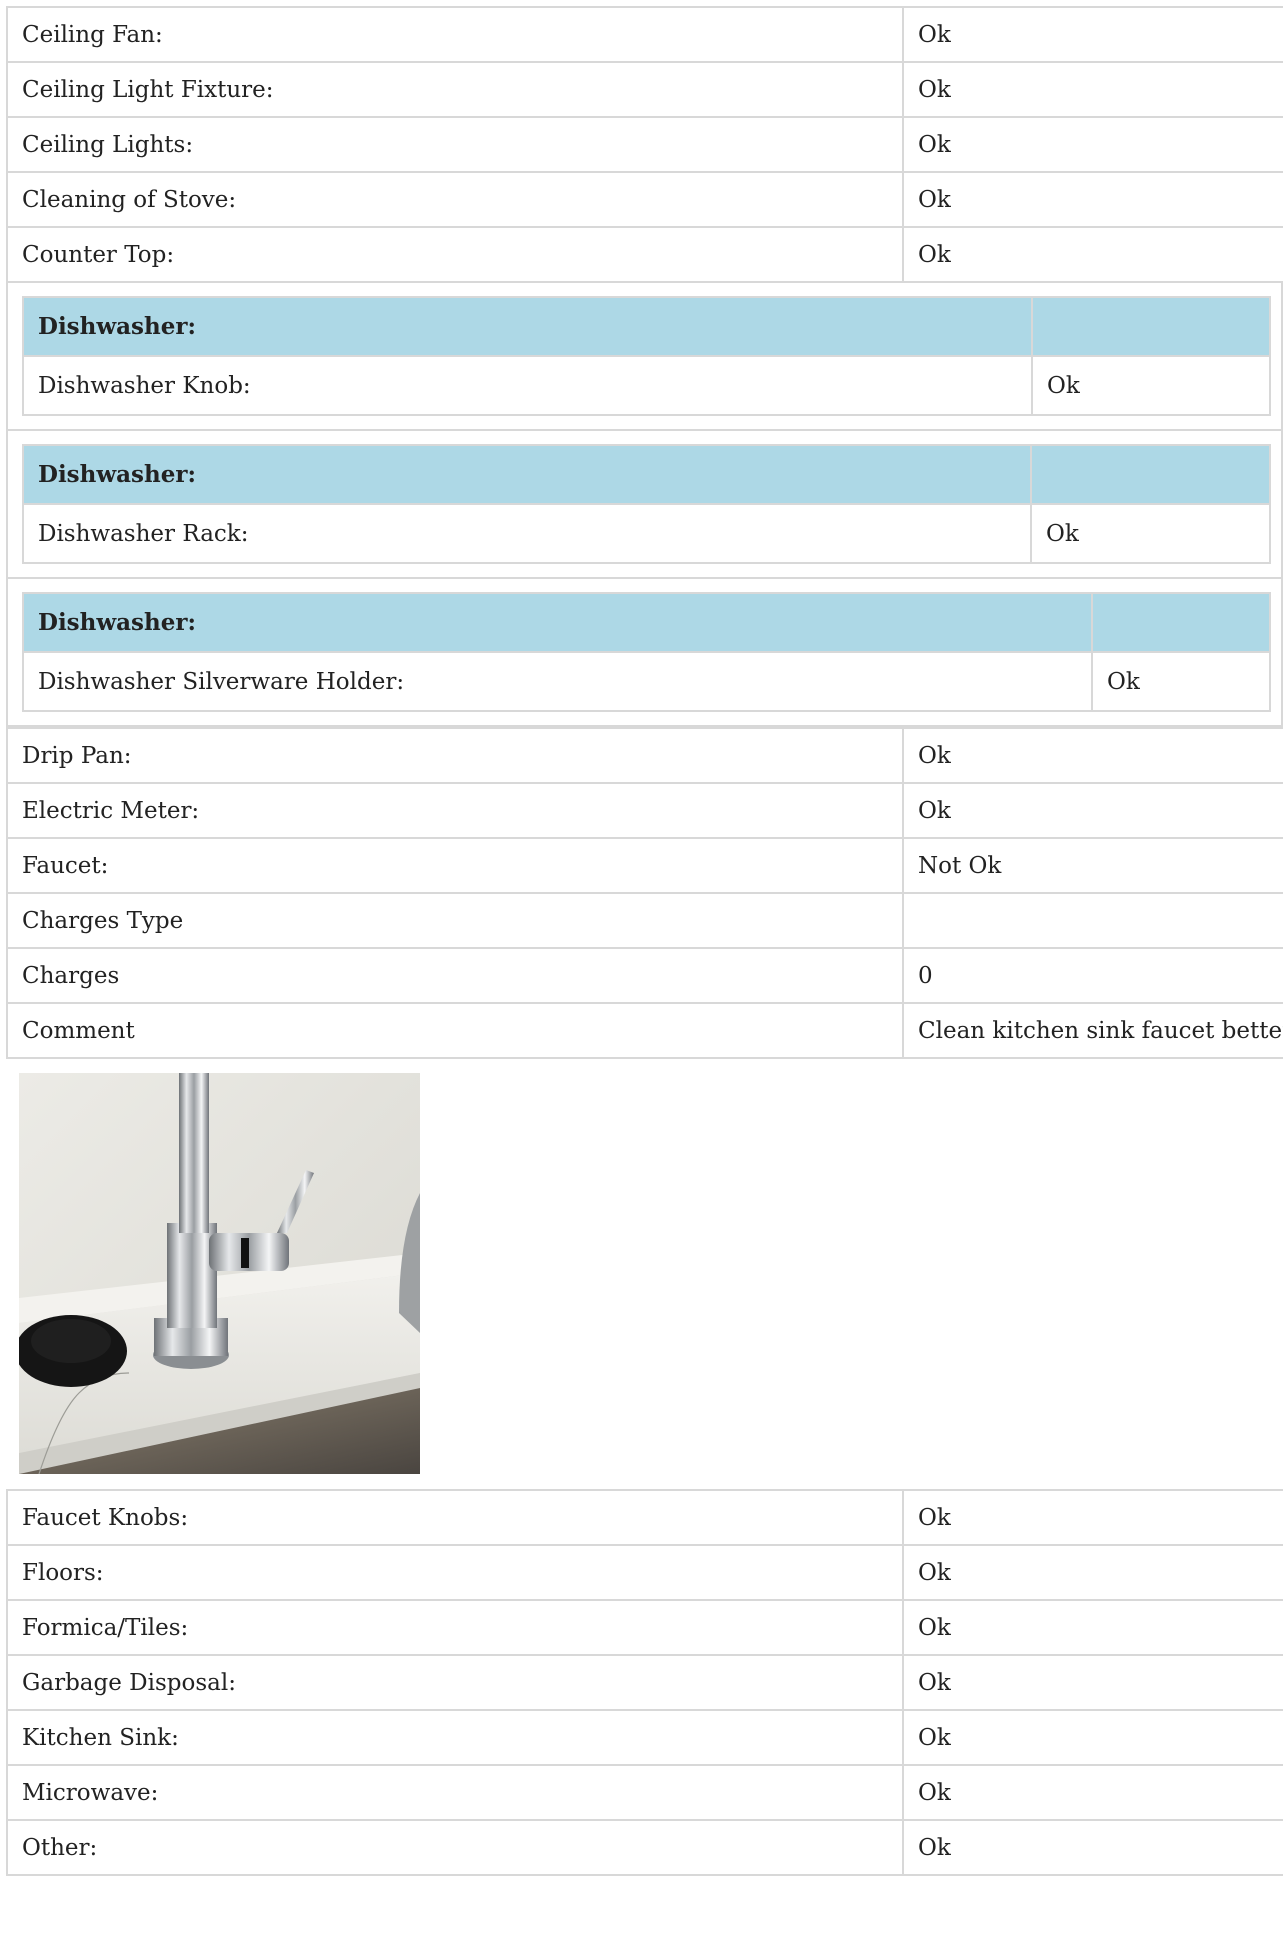 This screenshot has width=1283, height=1934. Describe the element at coordinates (455, 1792) in the screenshot. I see `item-label: Microwave:` at that location.